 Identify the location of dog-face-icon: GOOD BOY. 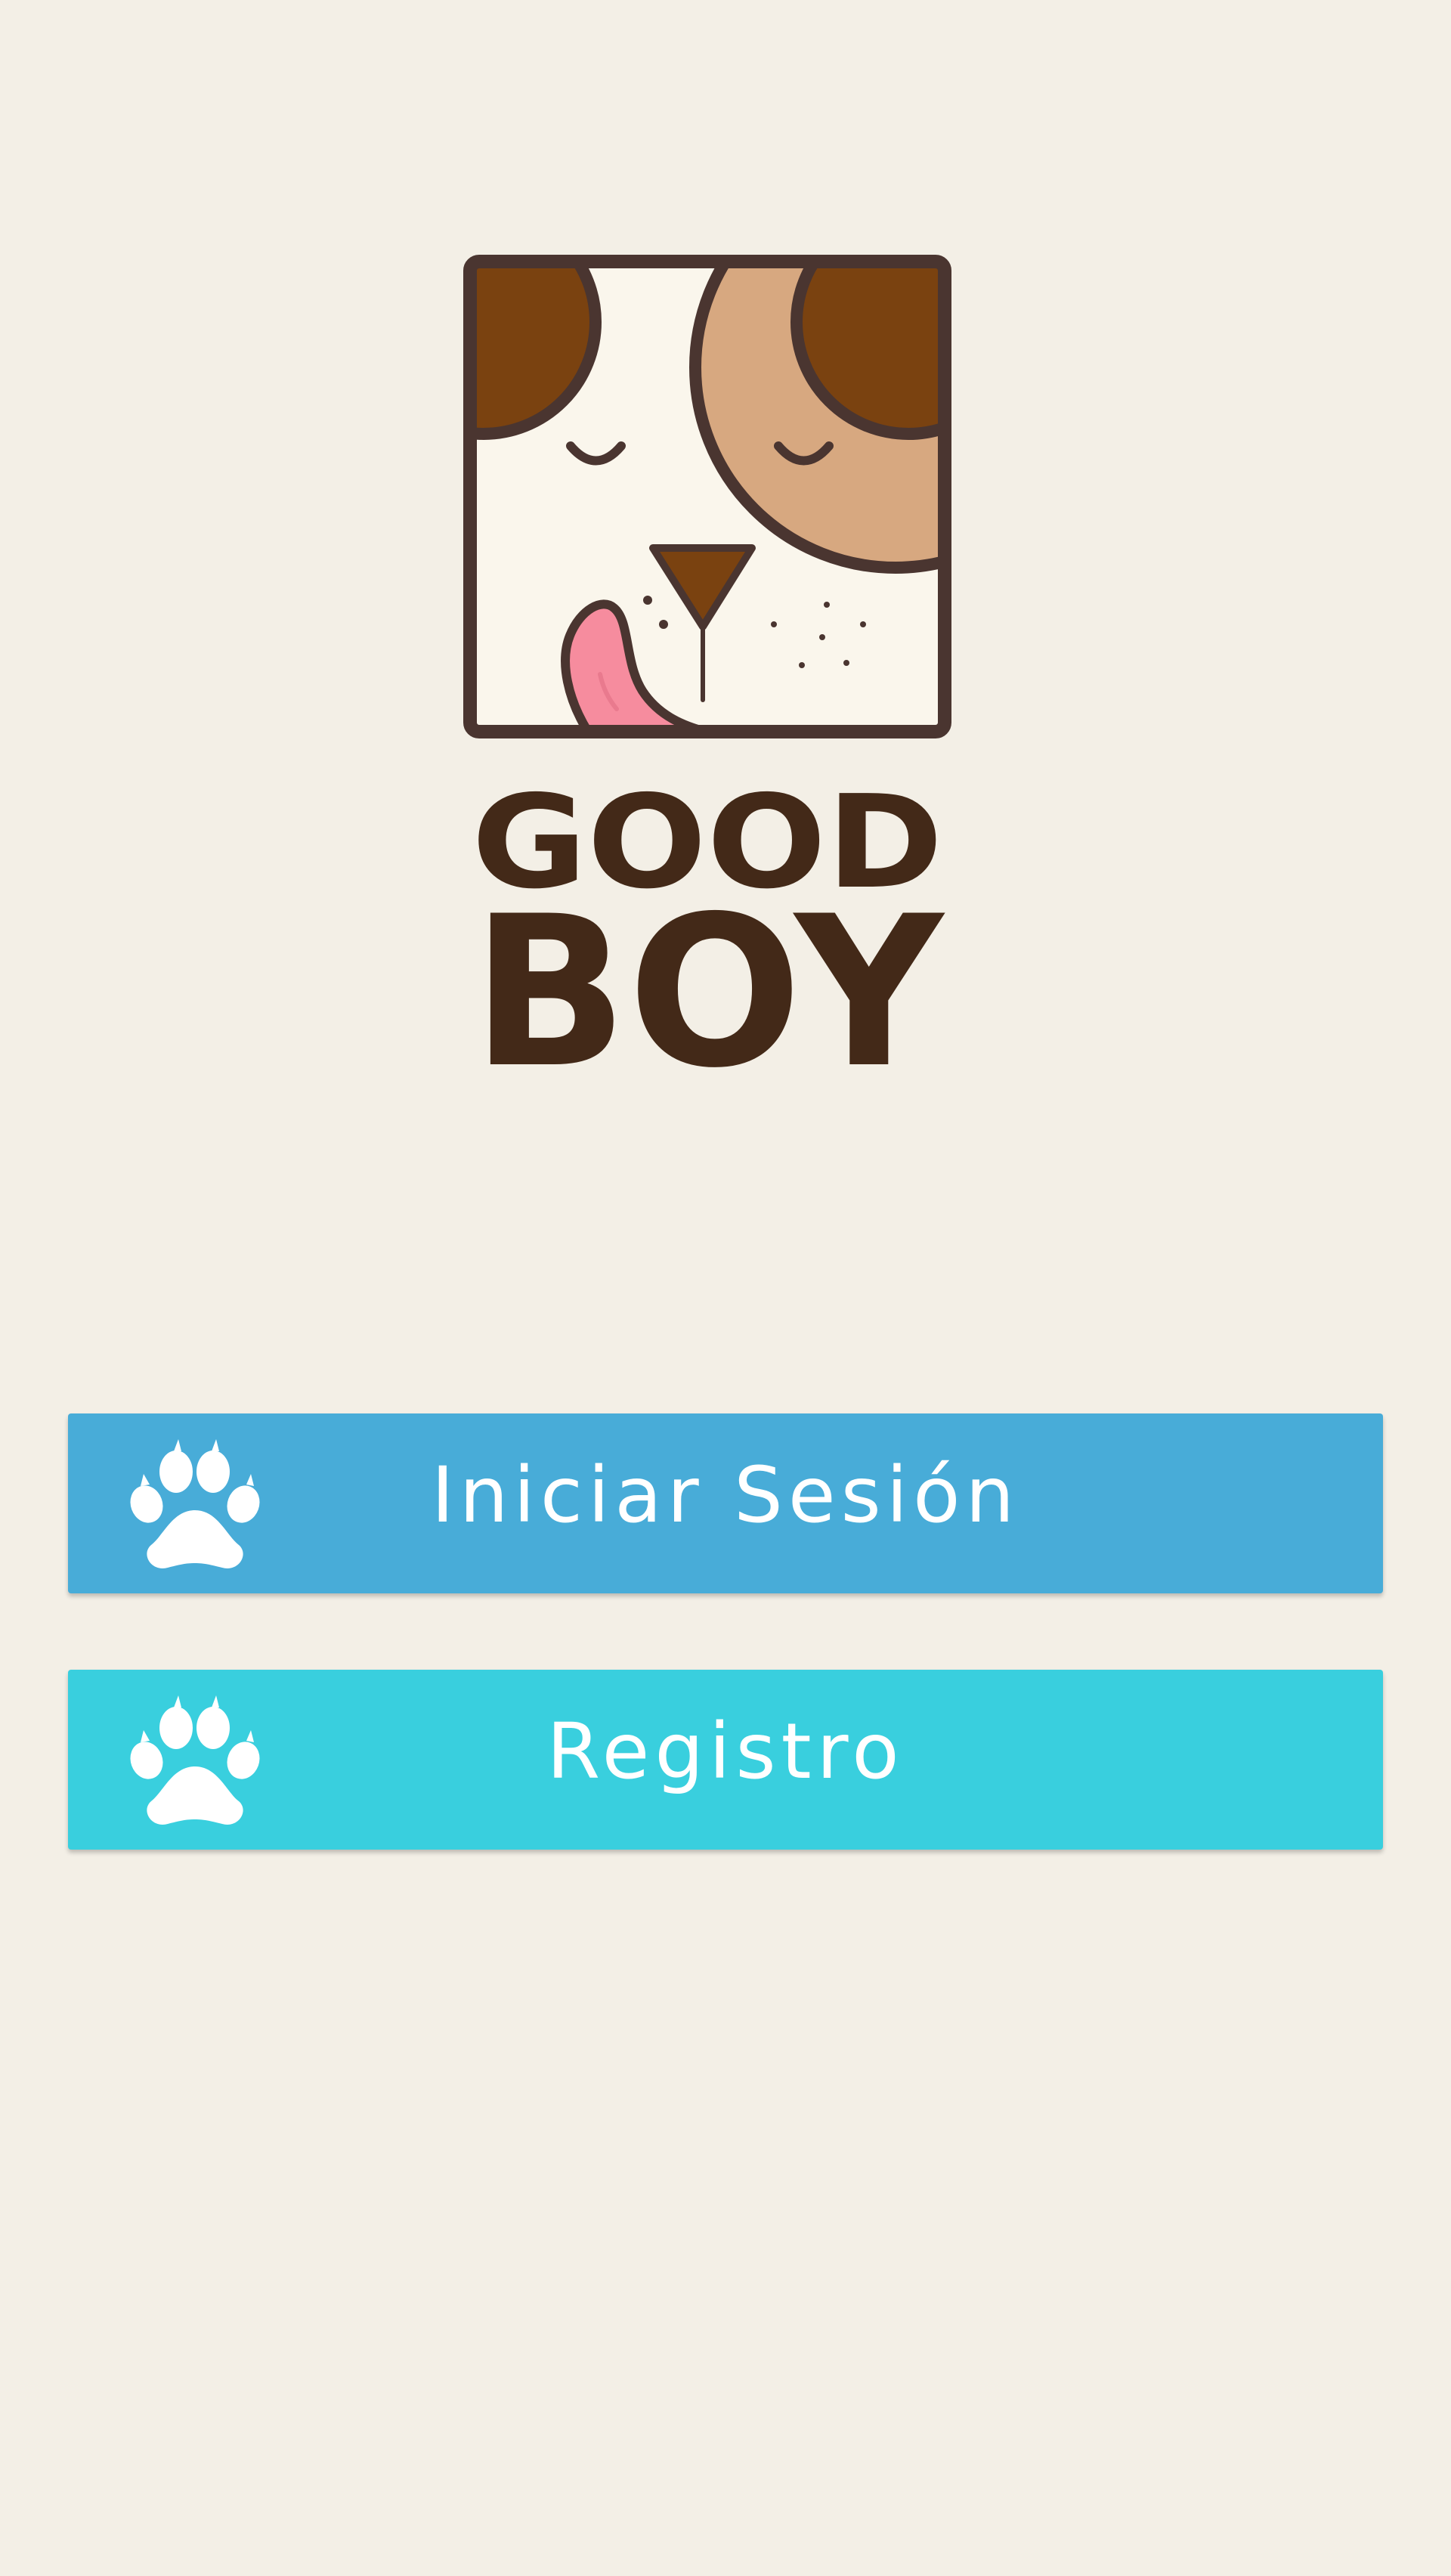
(707, 662).